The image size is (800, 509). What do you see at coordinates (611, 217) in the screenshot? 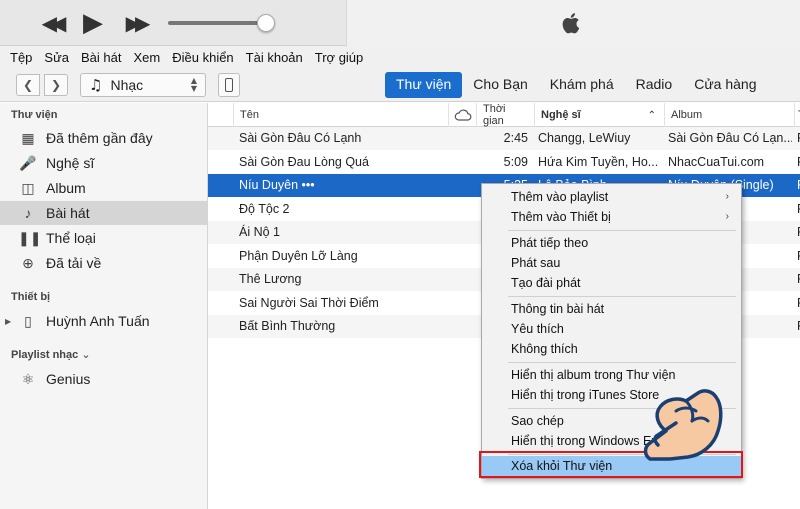
I see `menu-item-add-to-device: Thêm vào Thiết bị ›` at bounding box center [611, 217].